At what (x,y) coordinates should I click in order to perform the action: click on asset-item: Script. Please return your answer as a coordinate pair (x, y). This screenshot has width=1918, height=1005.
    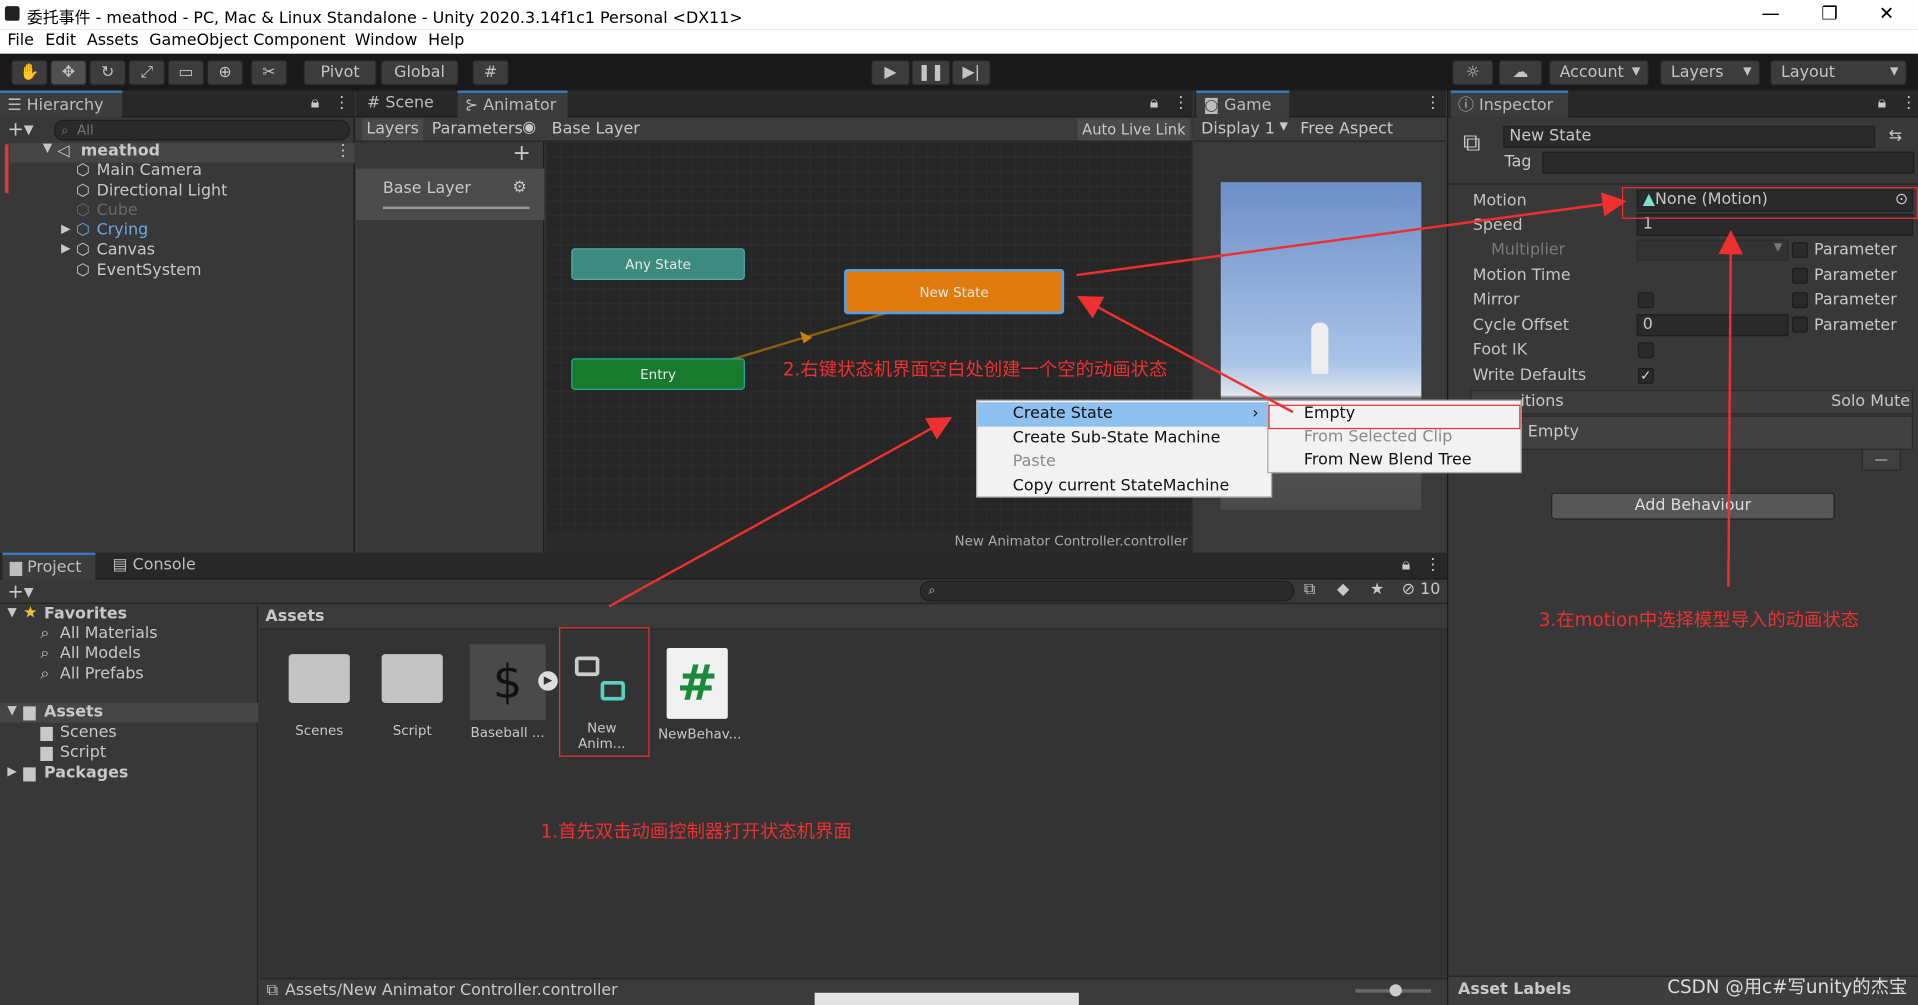
    Looking at the image, I should click on (412, 691).